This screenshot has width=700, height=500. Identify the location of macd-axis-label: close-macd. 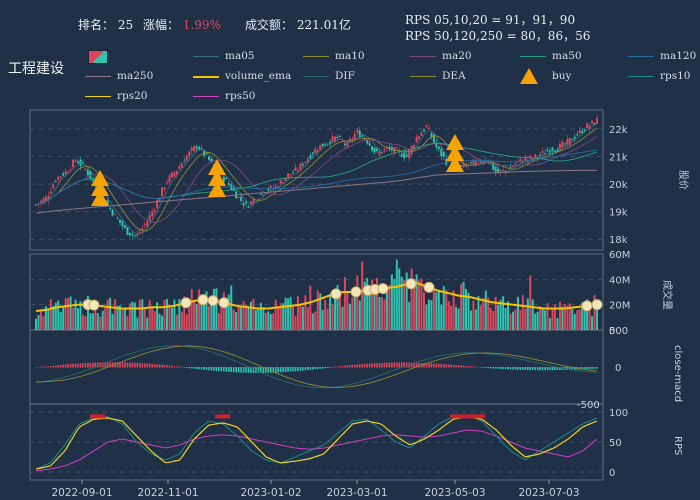
(677, 373).